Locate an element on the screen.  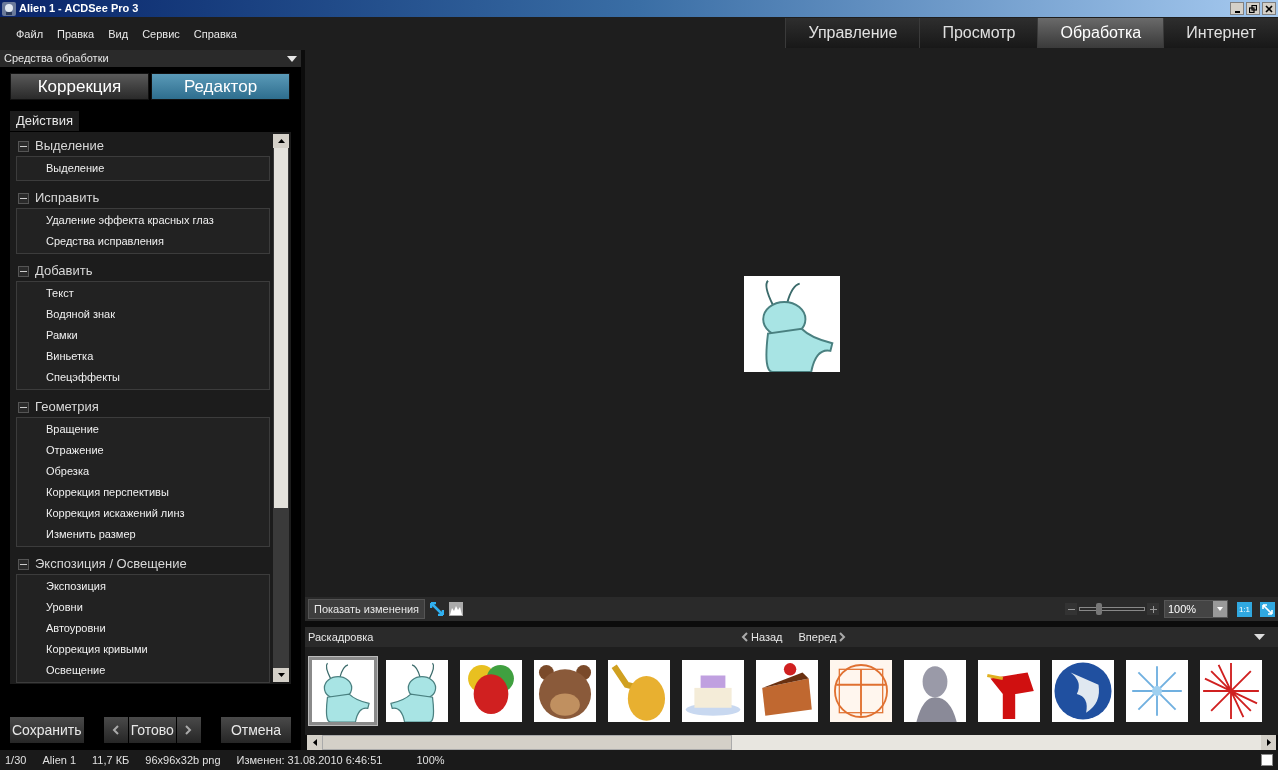
histogram-icon is located at coordinates (456, 609).